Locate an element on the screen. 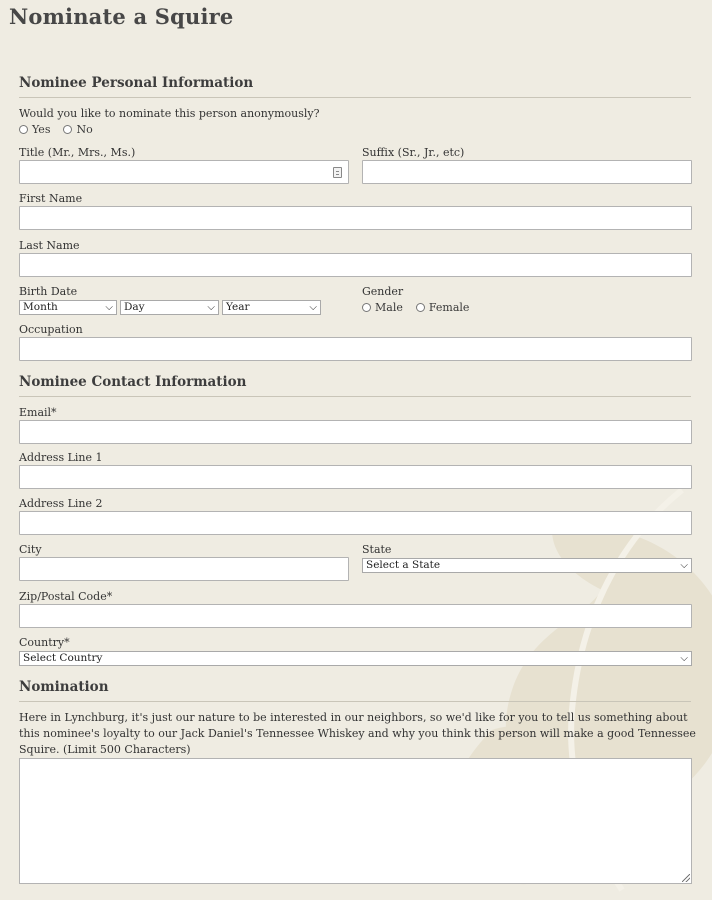  anonymous-no-label: No is located at coordinates (84, 129).